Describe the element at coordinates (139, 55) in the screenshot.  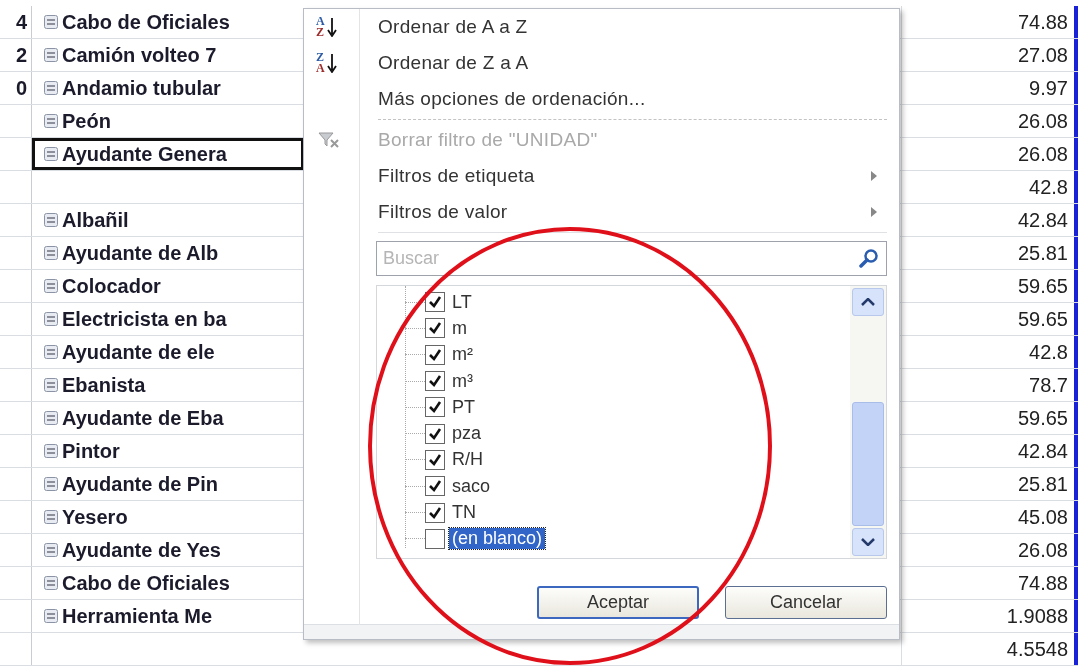
I see `item-name: Camión volteo 7` at that location.